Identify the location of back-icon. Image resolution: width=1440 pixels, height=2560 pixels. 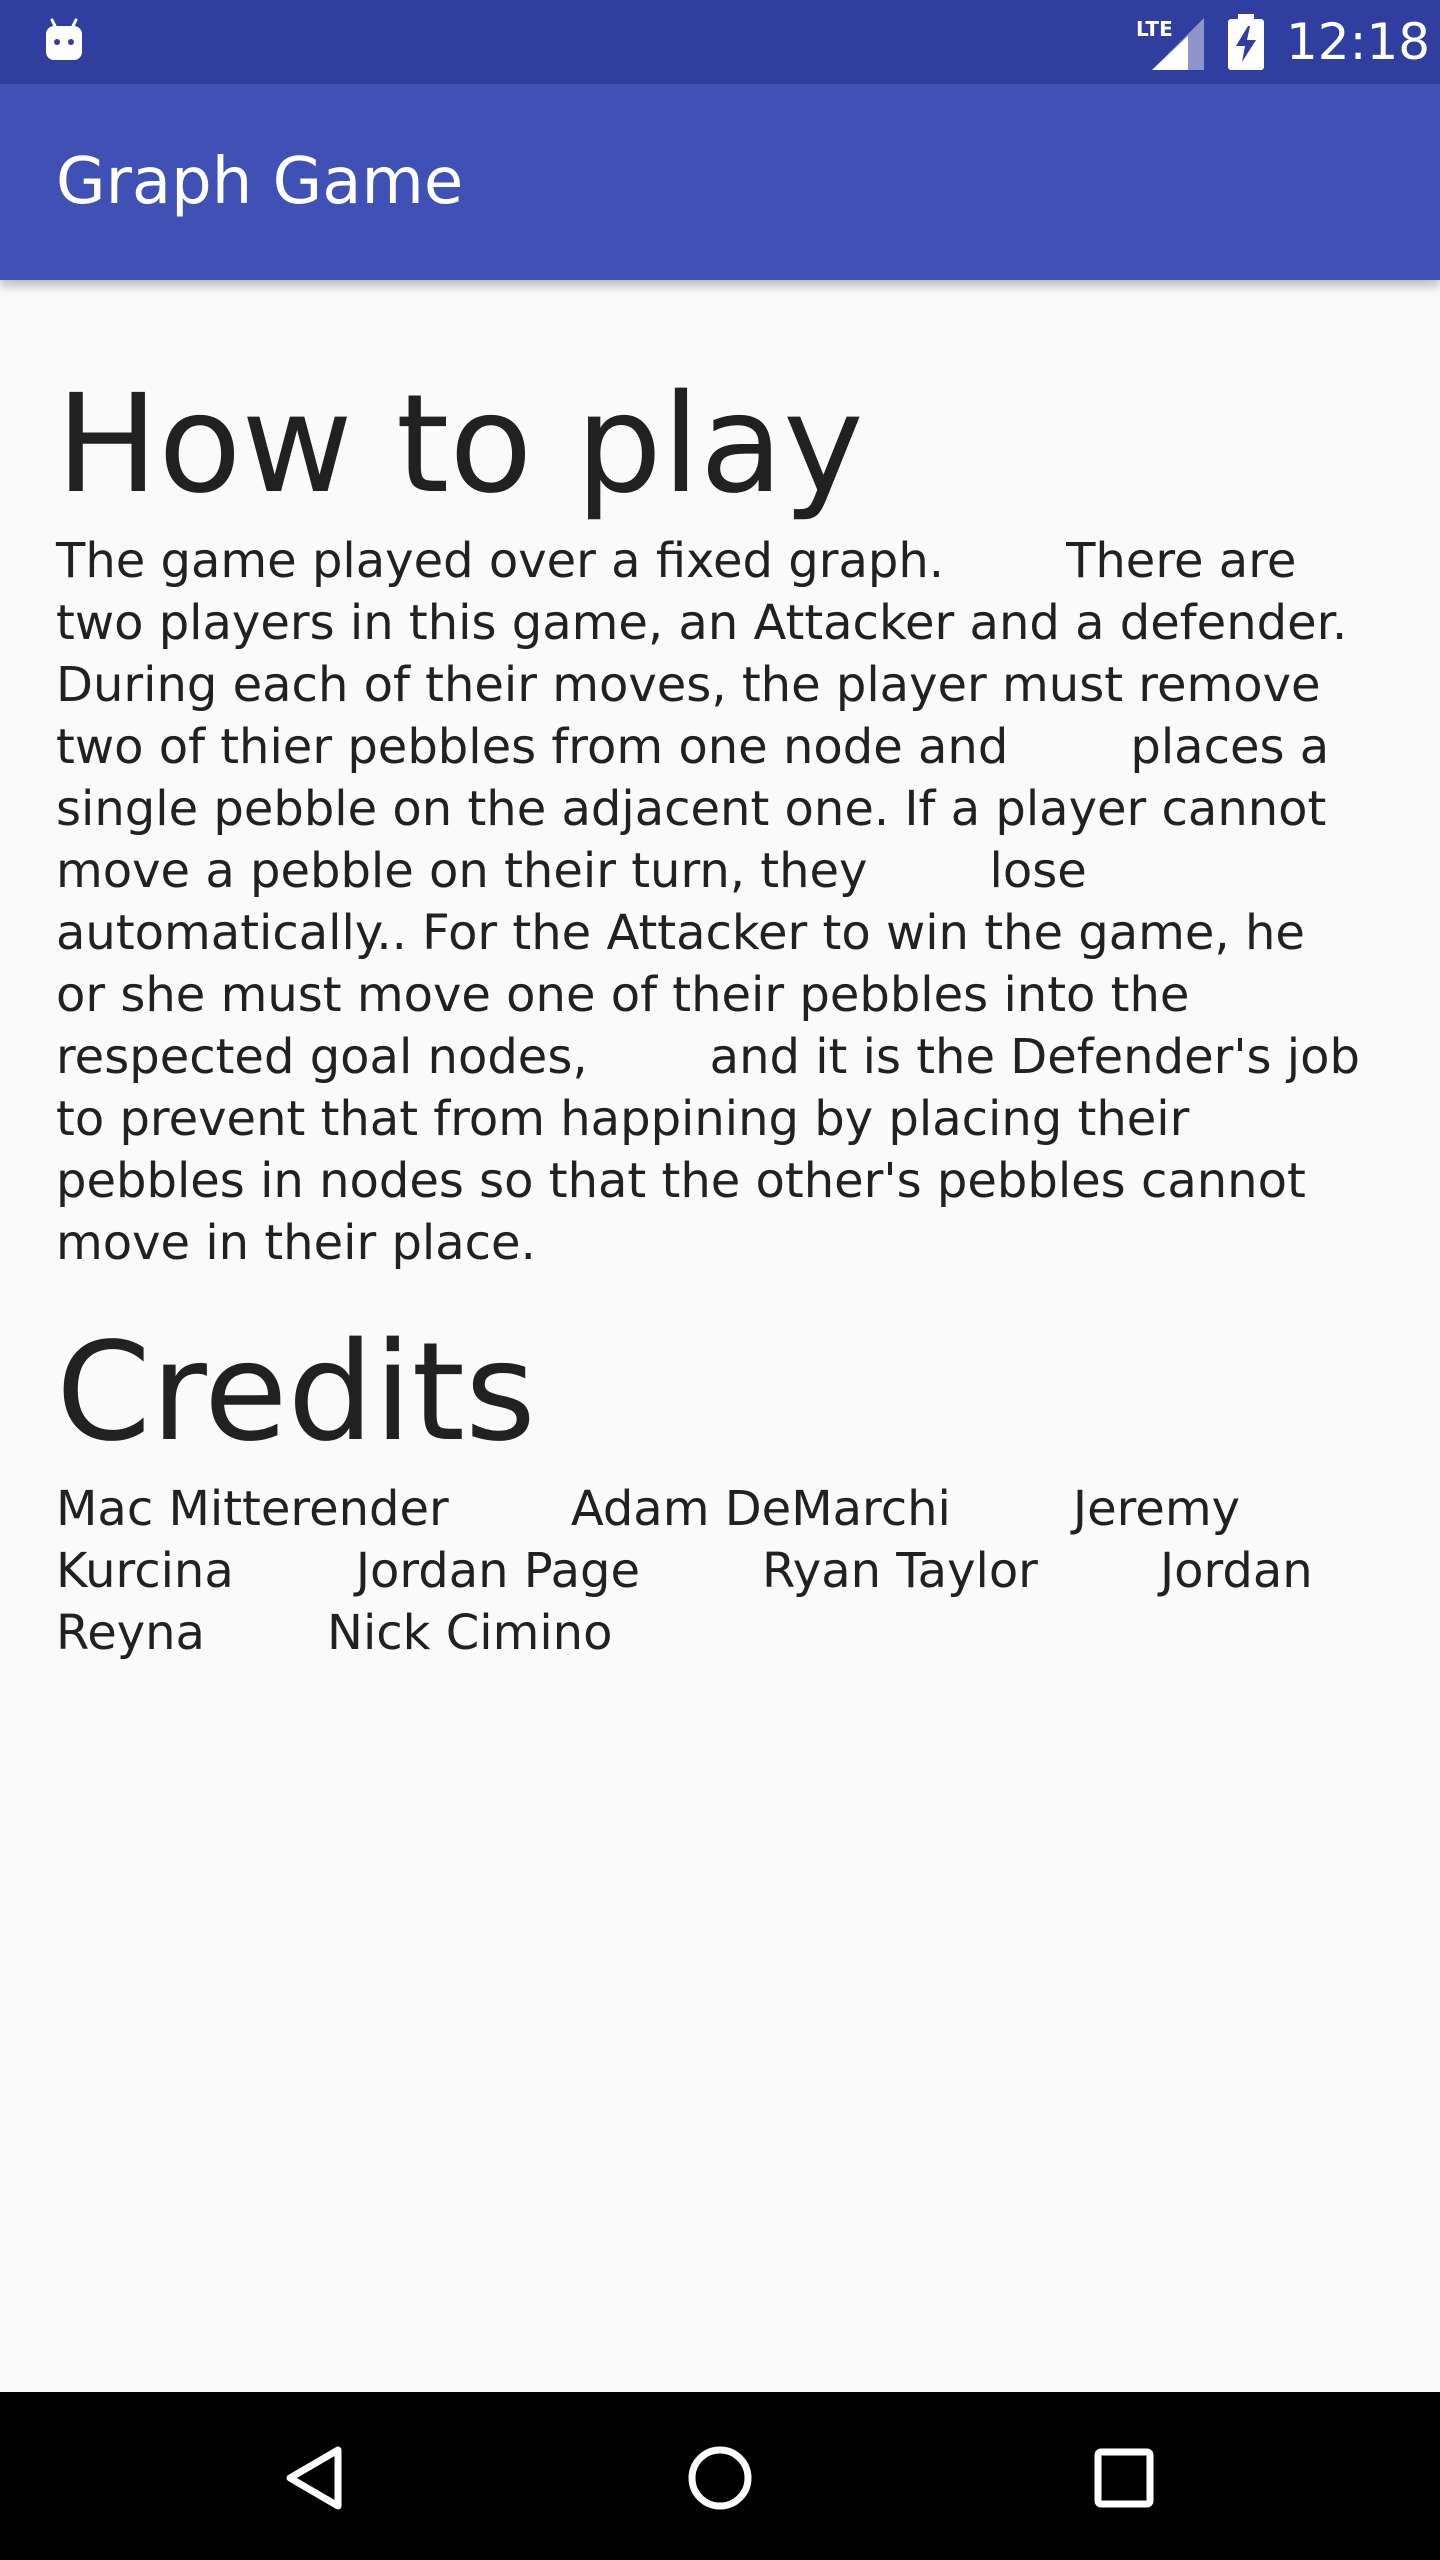
(316, 2478).